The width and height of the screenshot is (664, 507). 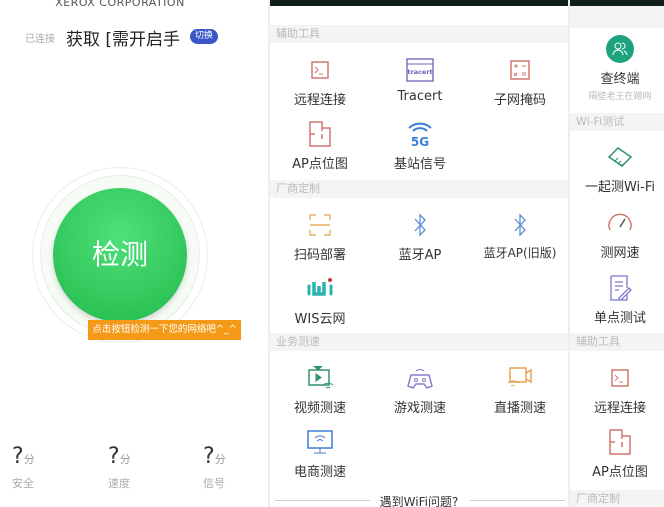 I want to click on connected-label: 已连接, so click(x=40, y=39).